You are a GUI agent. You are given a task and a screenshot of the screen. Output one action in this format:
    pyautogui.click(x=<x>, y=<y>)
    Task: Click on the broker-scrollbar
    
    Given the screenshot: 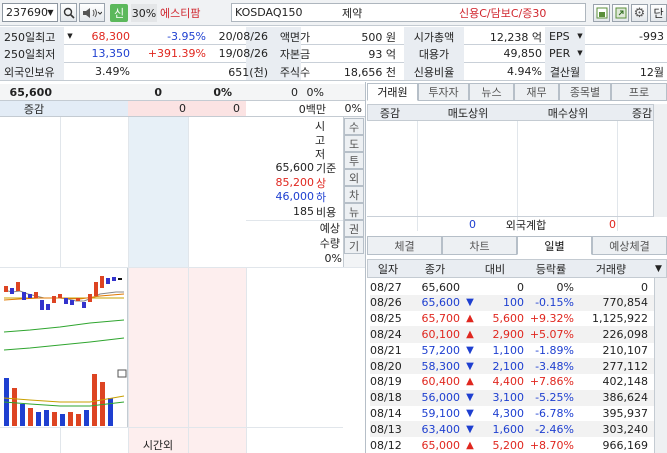 What is the action you would take?
    pyautogui.click(x=660, y=160)
    